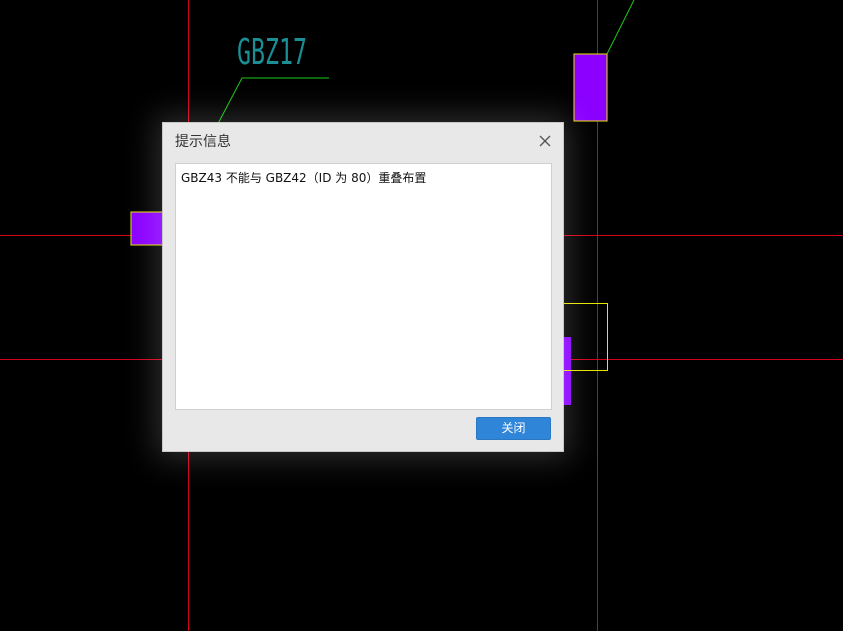  I want to click on column-label-gbz17: GBZ17, so click(272, 52).